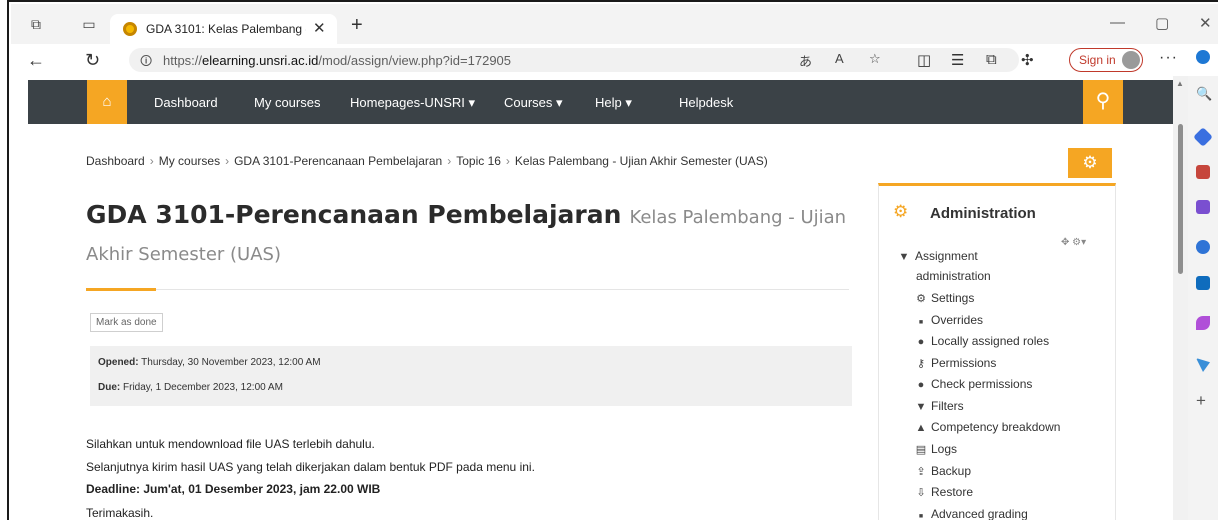 The image size is (1218, 520). What do you see at coordinates (973, 384) in the screenshot?
I see `admin-item-check-permissions: ● Check permissions` at bounding box center [973, 384].